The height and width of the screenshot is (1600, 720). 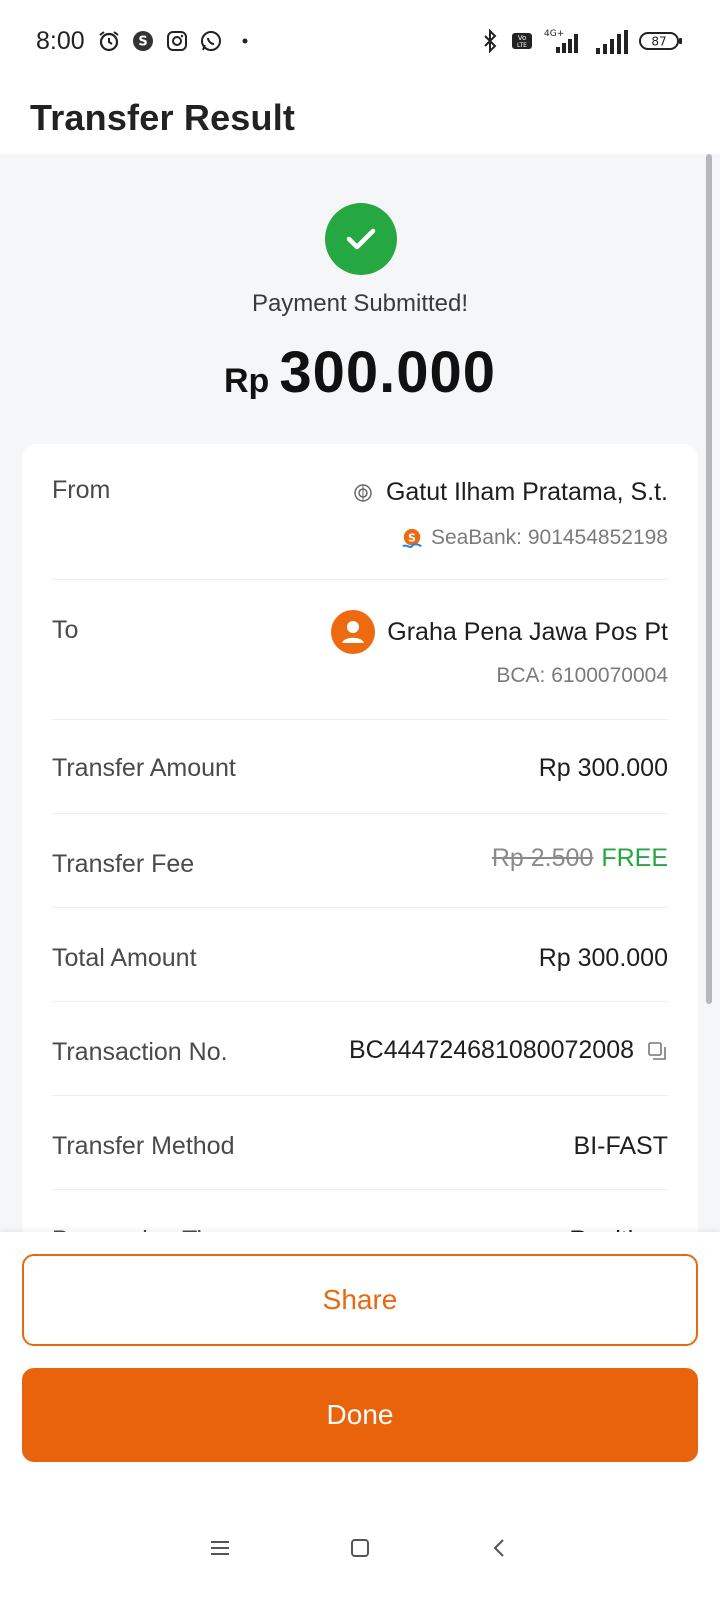 I want to click on from-label: From, so click(x=81, y=490).